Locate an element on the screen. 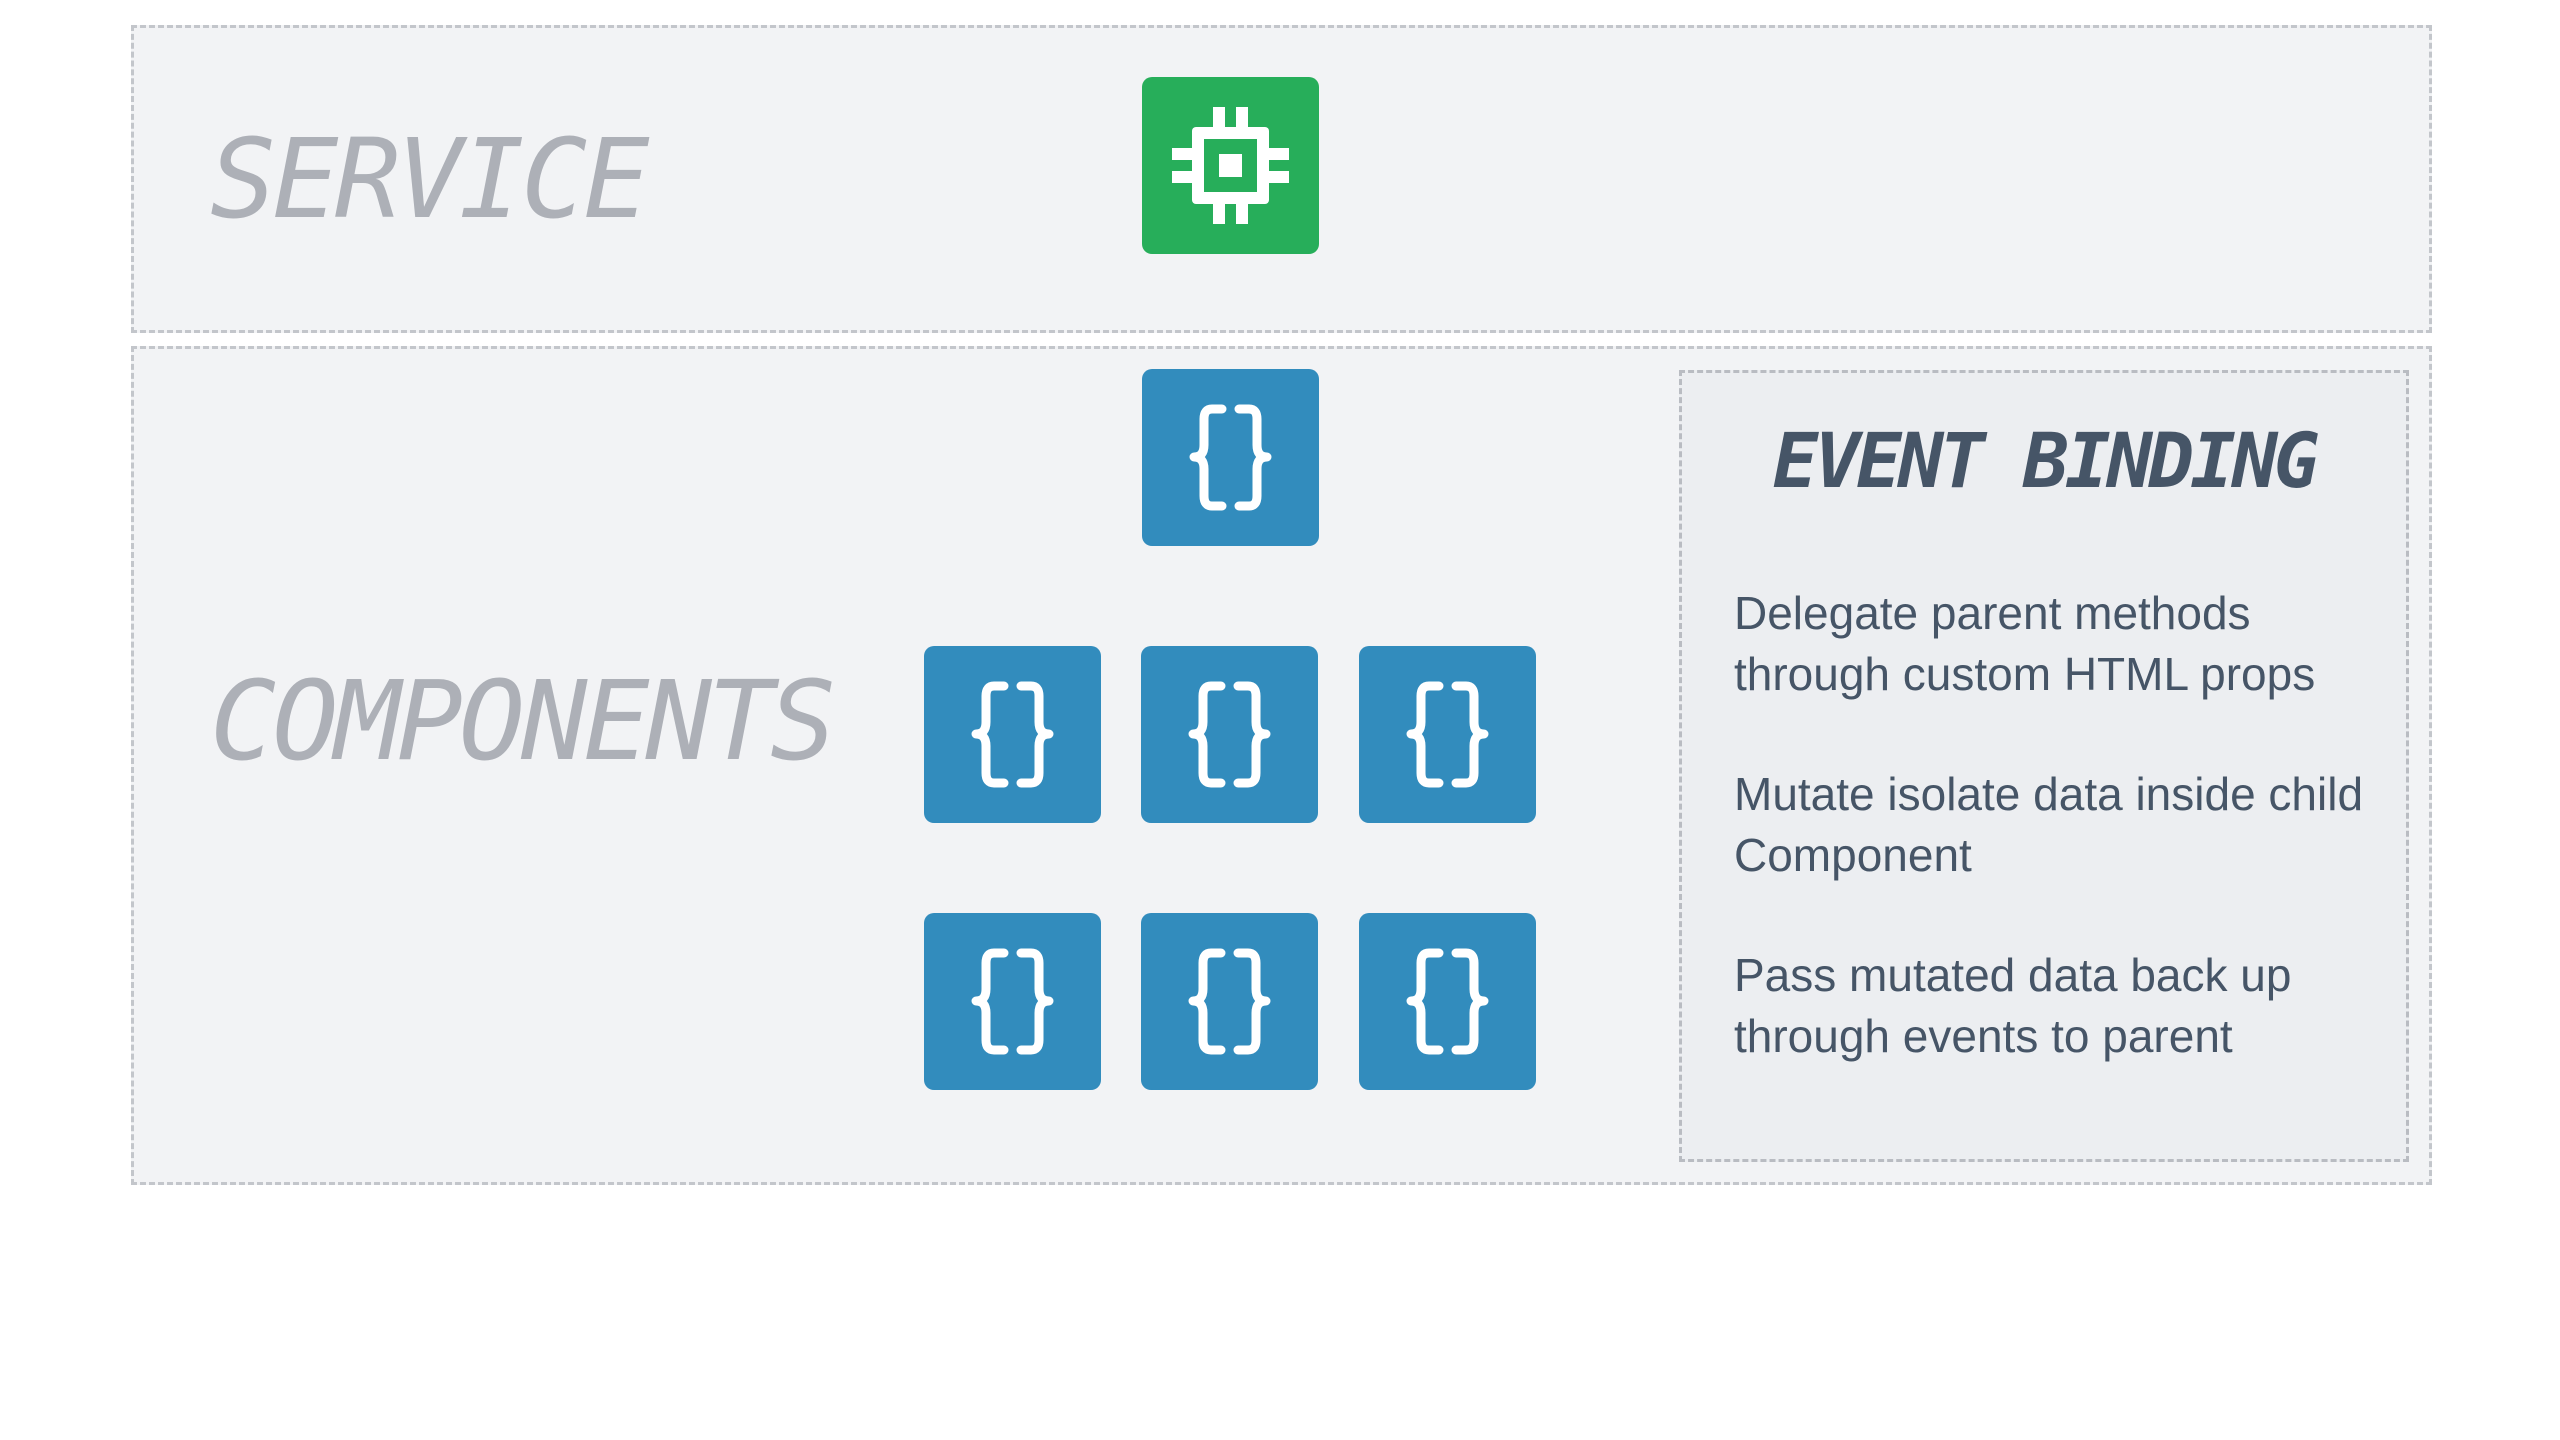  chip-icon is located at coordinates (1230, 165).